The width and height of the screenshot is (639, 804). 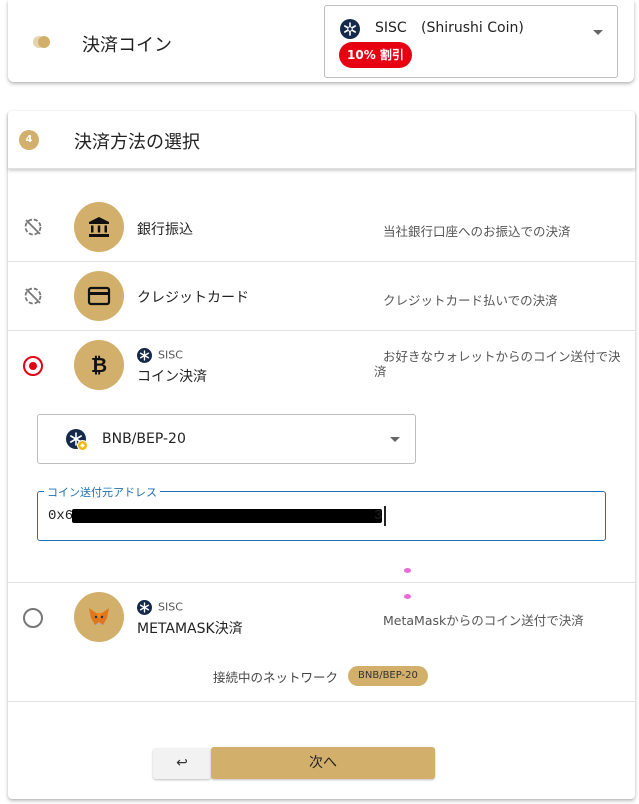 I want to click on sender-address-input: コイン送付元アドレス 0x6 3, so click(x=321, y=512).